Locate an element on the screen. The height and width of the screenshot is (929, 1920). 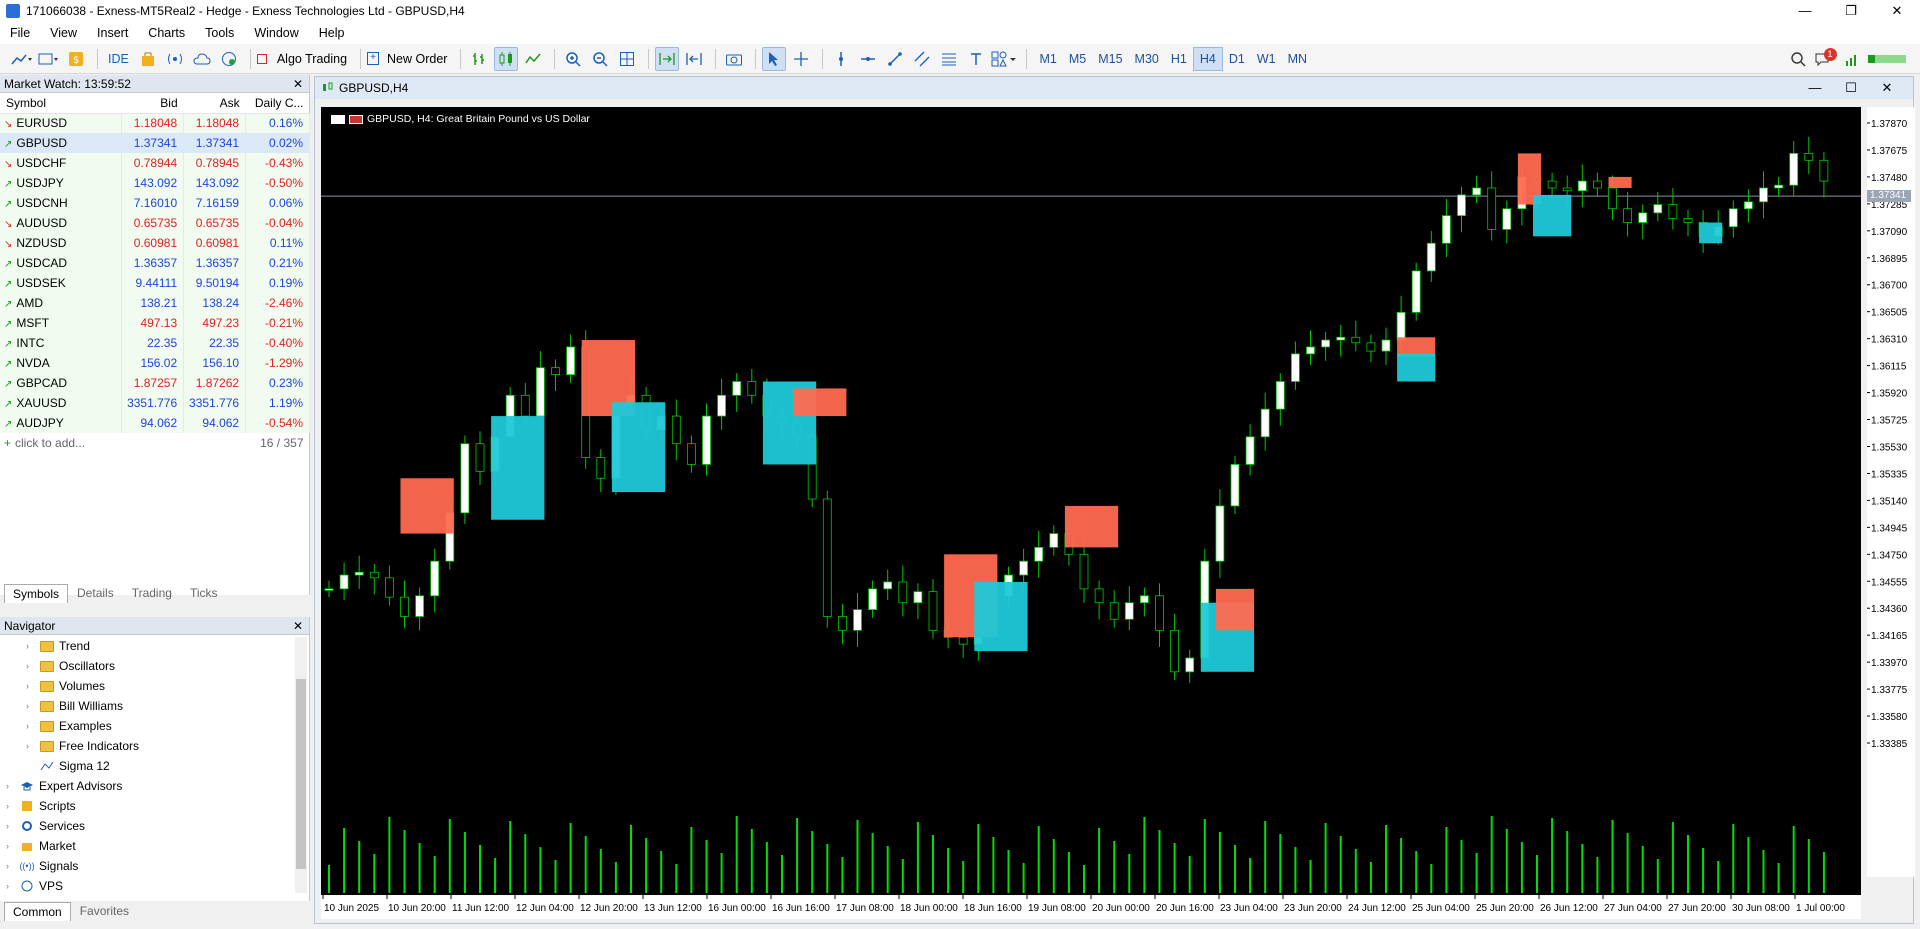
market-watch-row: ↗ GBPUSD 1.37341 1.37341 0.02% is located at coordinates (155, 143).